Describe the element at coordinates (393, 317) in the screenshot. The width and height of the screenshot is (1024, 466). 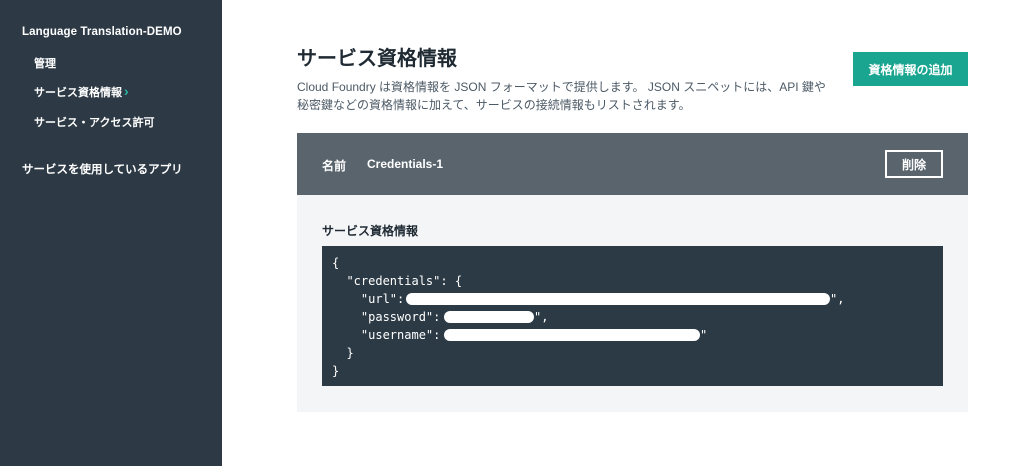
I see `json-line-password: "password": "` at that location.